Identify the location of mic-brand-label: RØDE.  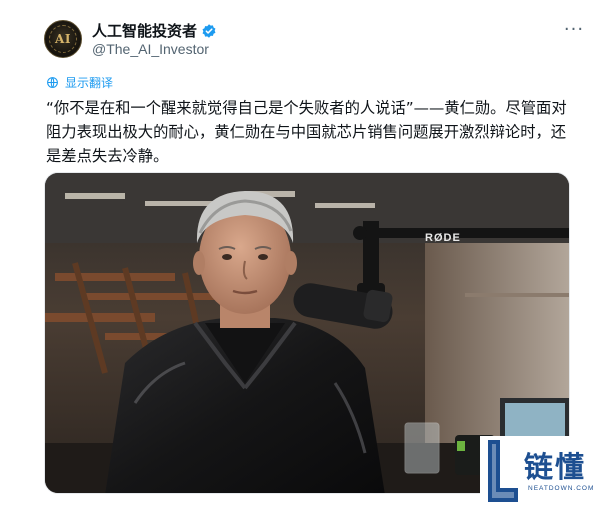
(443, 238).